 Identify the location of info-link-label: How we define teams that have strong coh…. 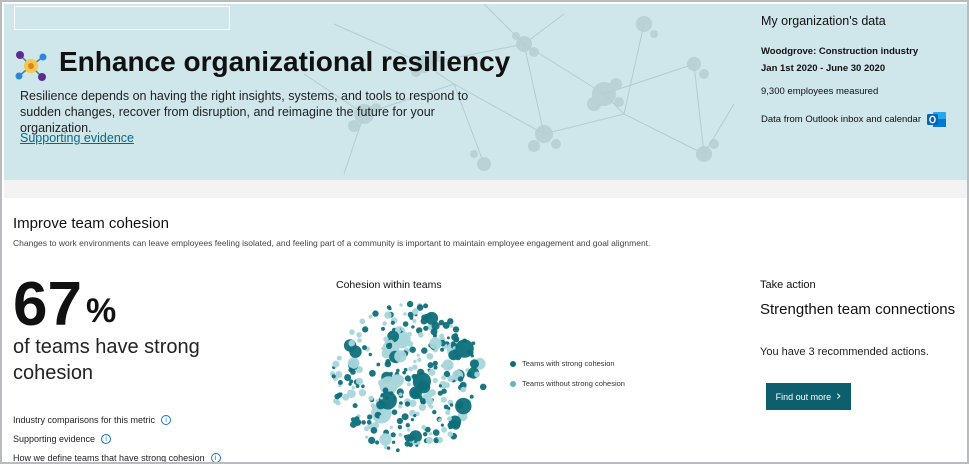
(109, 457).